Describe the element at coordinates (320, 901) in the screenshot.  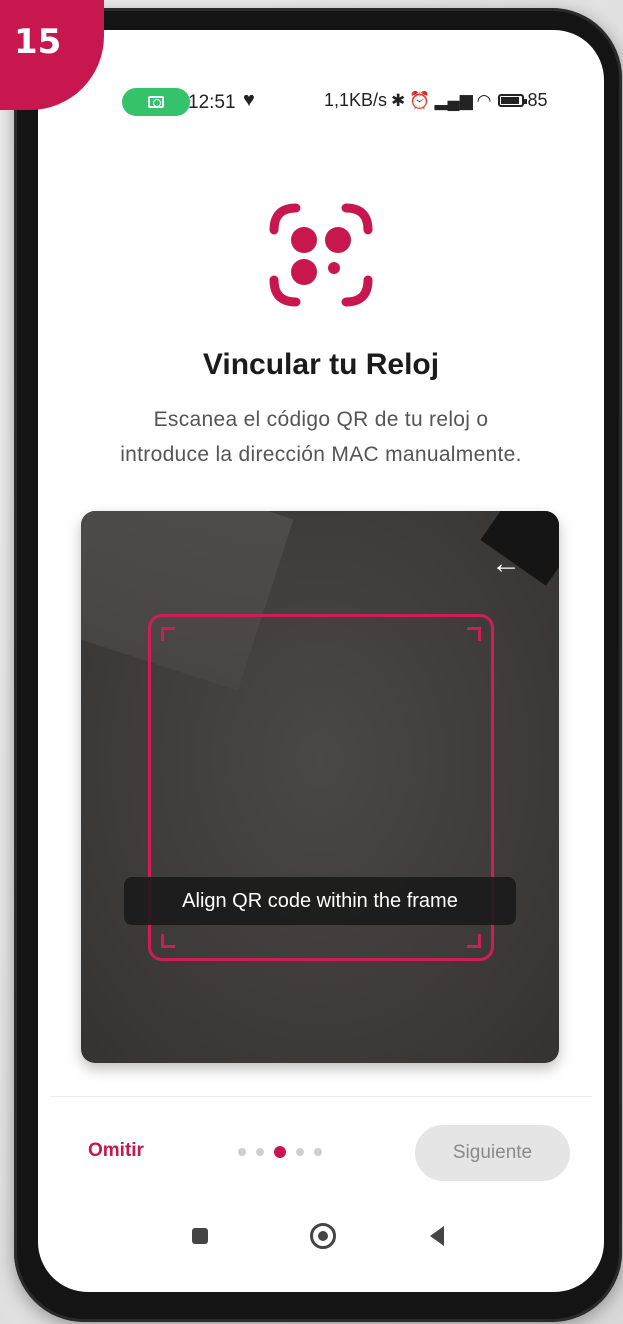
I see `scan-hint: Align QR code within the frame` at that location.